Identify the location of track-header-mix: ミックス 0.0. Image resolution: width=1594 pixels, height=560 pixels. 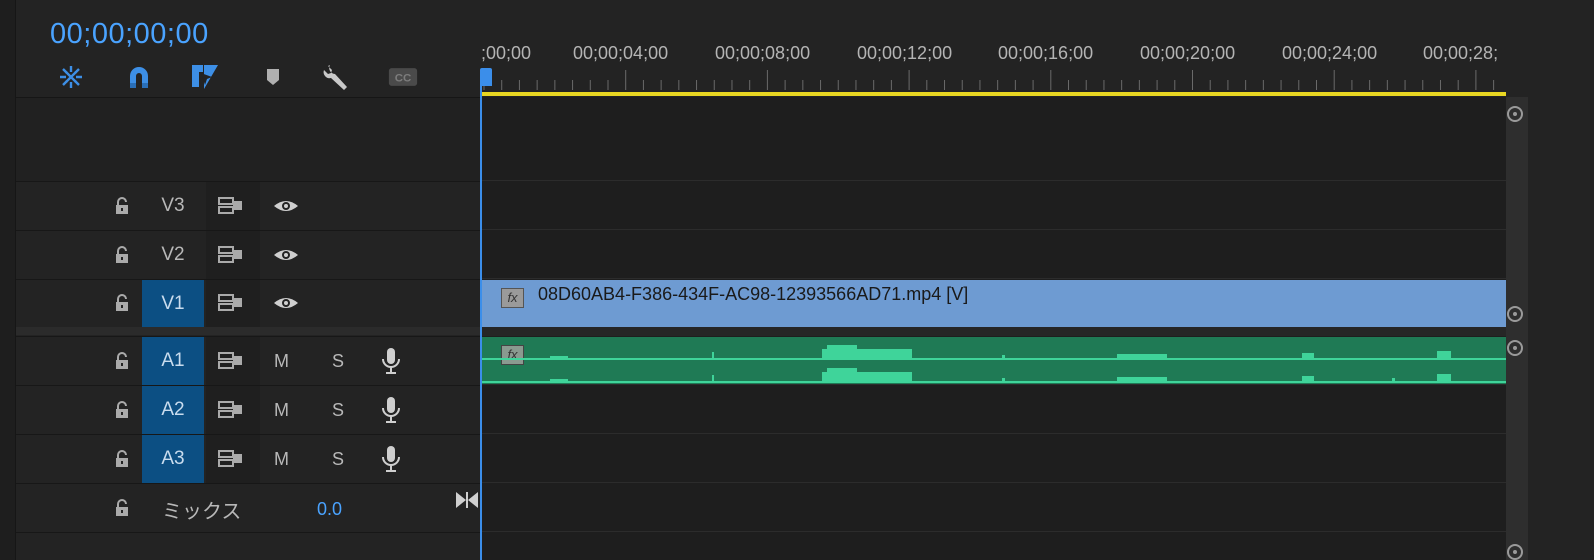
(248, 507).